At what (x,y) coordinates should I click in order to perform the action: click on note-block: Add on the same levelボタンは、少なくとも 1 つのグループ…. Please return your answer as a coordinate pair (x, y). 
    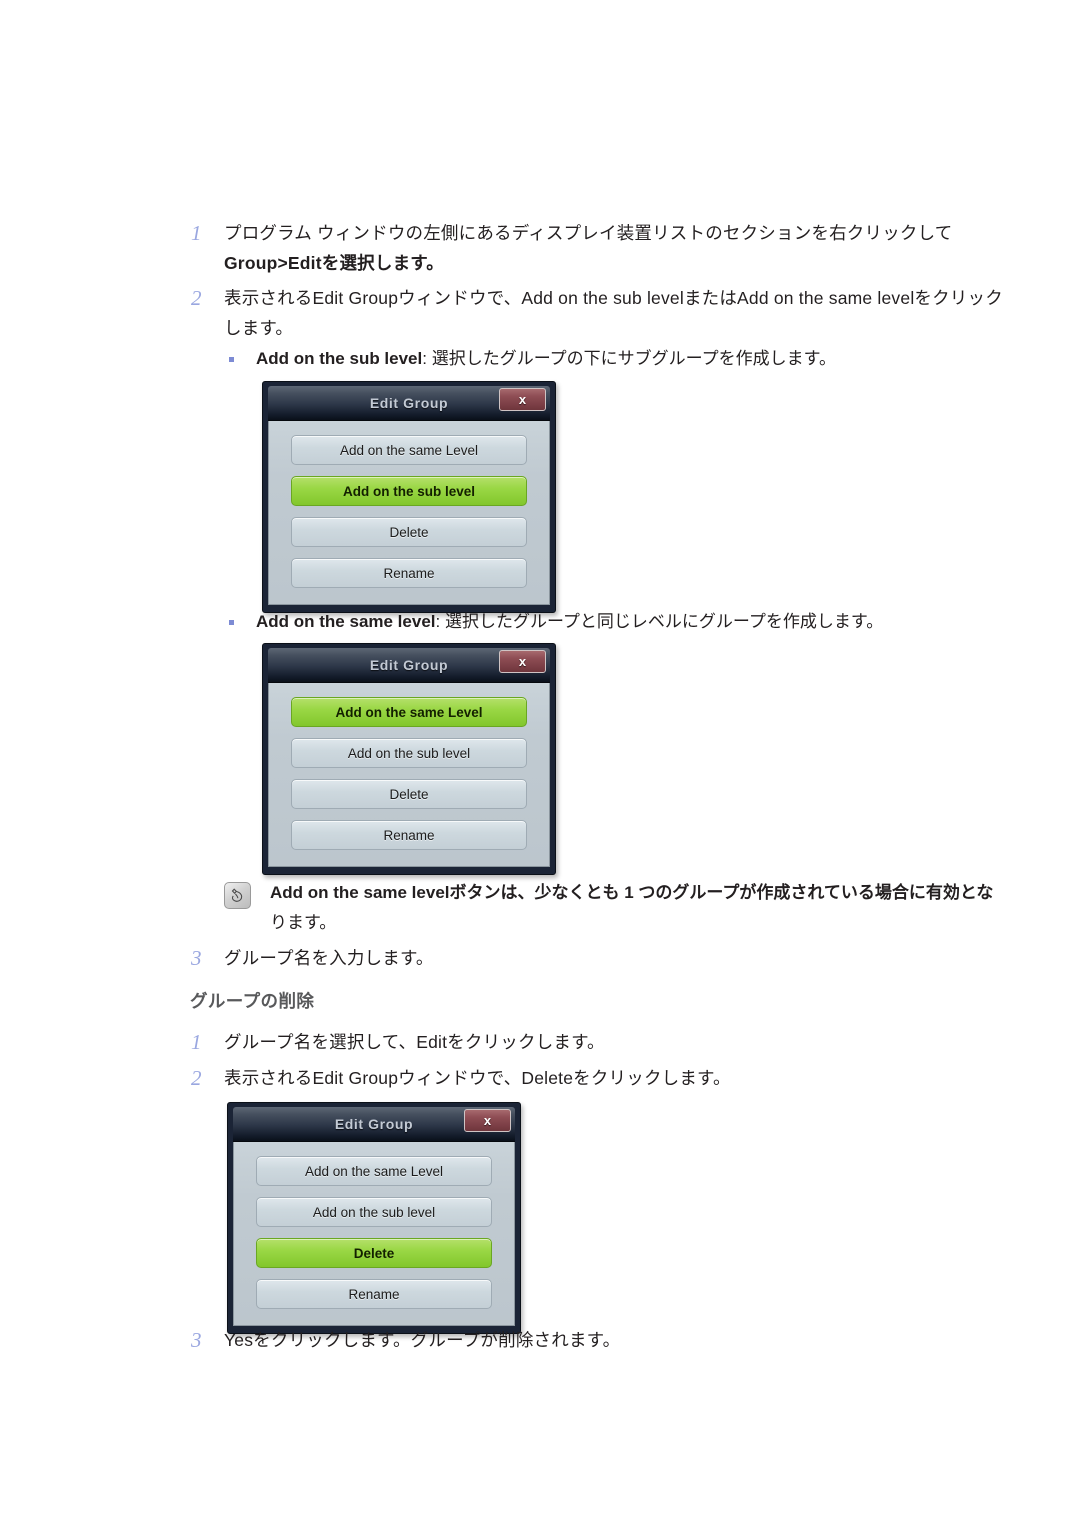
    Looking at the image, I should click on (614, 908).